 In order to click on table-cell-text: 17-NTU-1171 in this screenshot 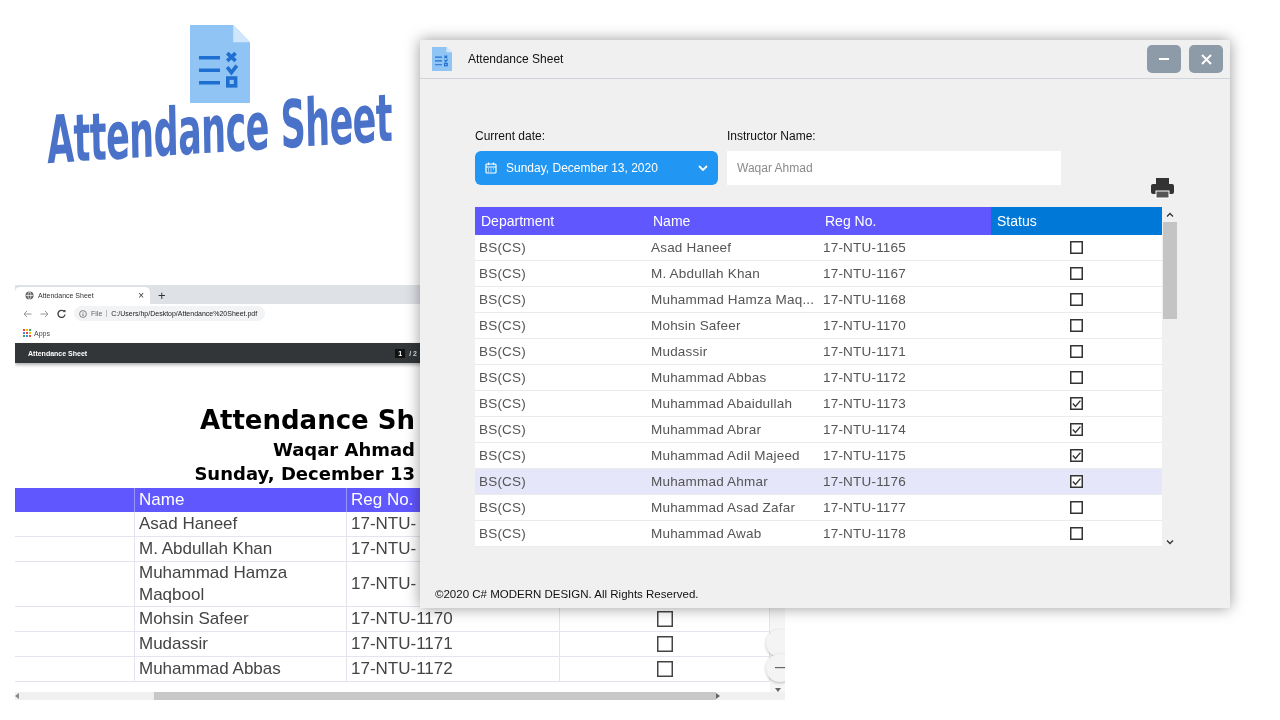, I will do `click(864, 352)`.